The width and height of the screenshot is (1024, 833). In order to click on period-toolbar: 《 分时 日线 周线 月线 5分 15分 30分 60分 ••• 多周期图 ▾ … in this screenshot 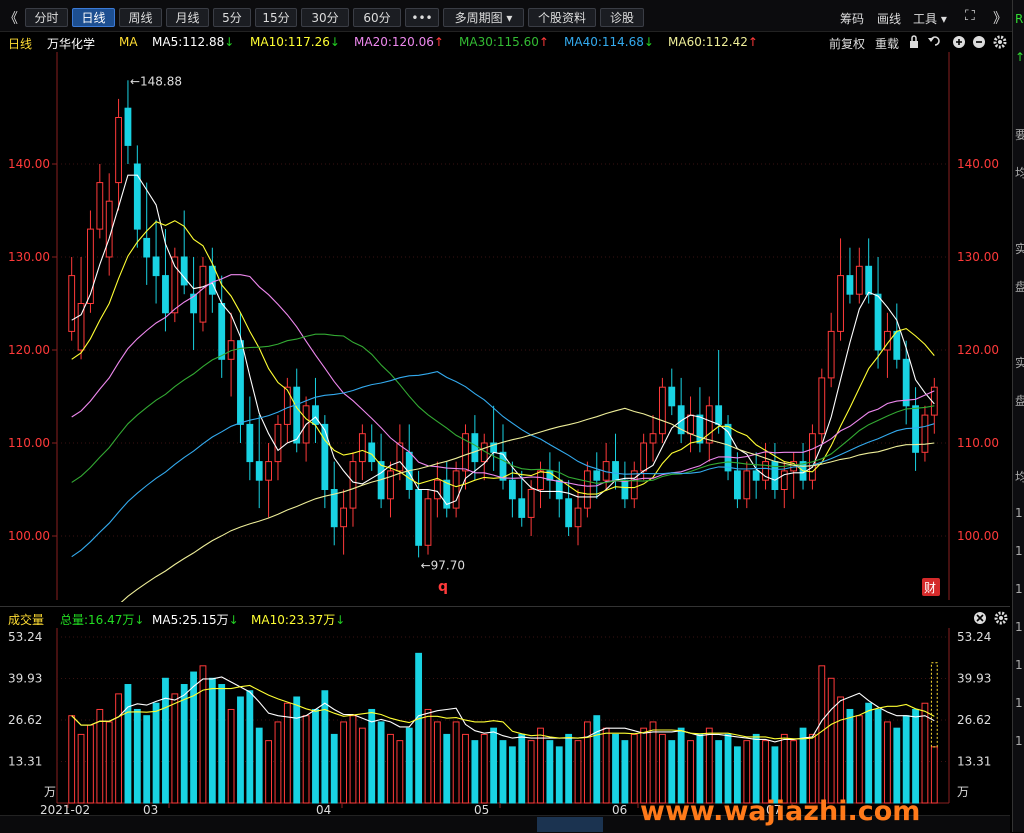, I will do `click(512, 16)`.